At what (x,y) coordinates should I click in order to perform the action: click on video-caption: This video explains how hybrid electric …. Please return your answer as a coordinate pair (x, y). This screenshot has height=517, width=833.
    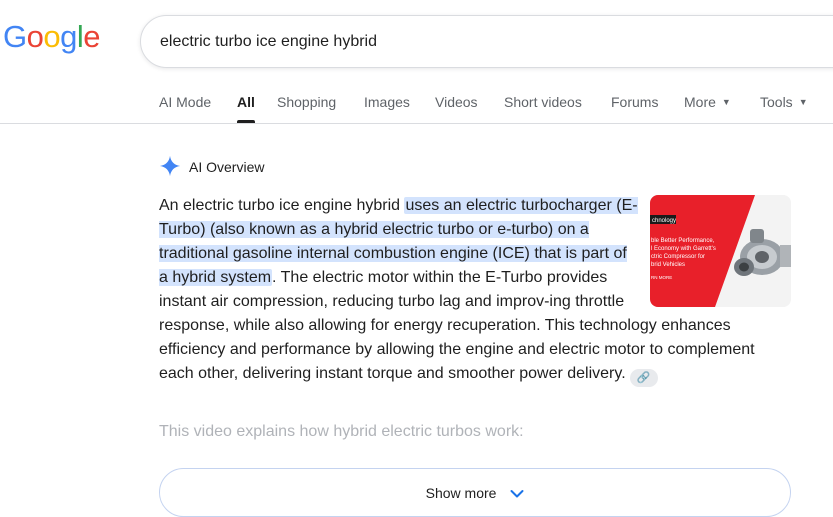
    Looking at the image, I should click on (341, 431).